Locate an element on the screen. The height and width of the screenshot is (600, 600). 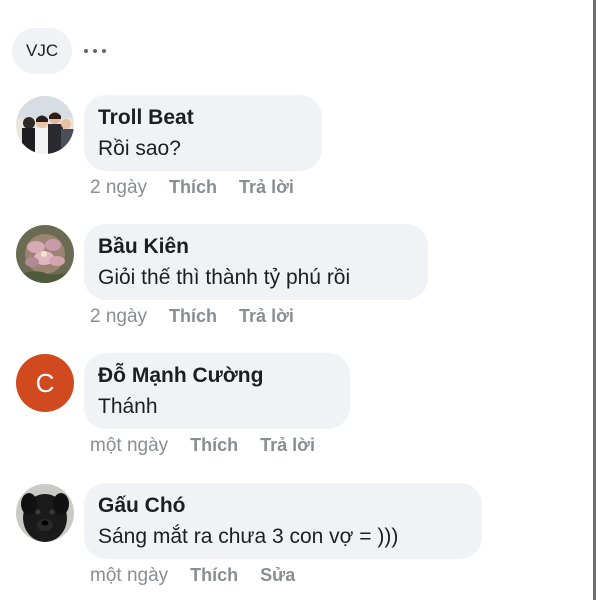
comment-meta: một ngày Thích Sửa is located at coordinates (192, 576).